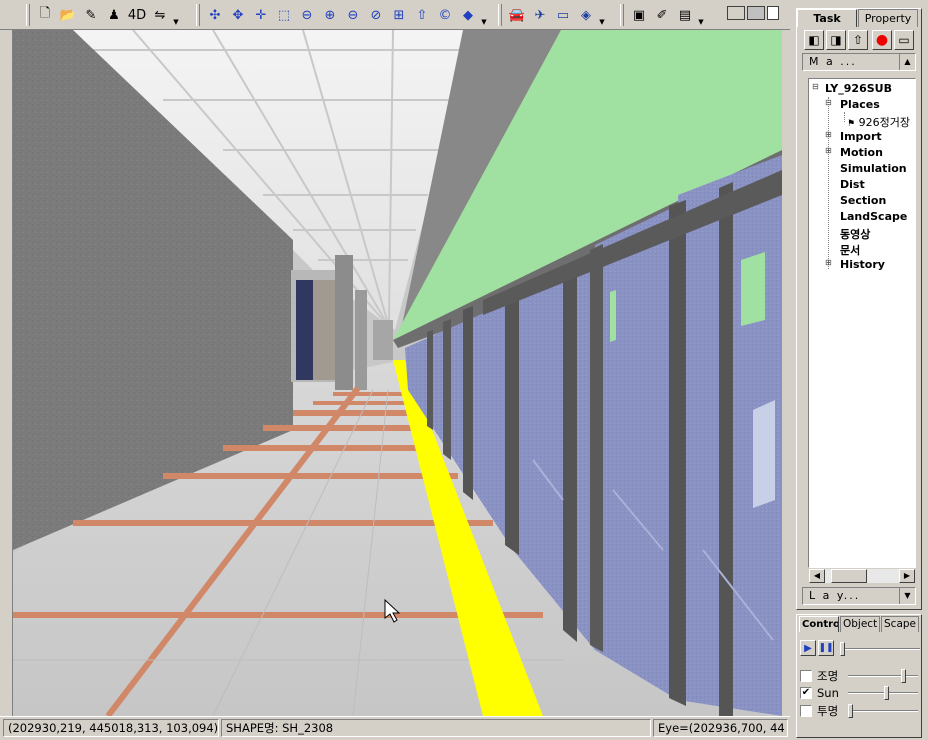 The height and width of the screenshot is (740, 928). Describe the element at coordinates (736, 13) in the screenshot. I see `restore-window-icon` at that location.